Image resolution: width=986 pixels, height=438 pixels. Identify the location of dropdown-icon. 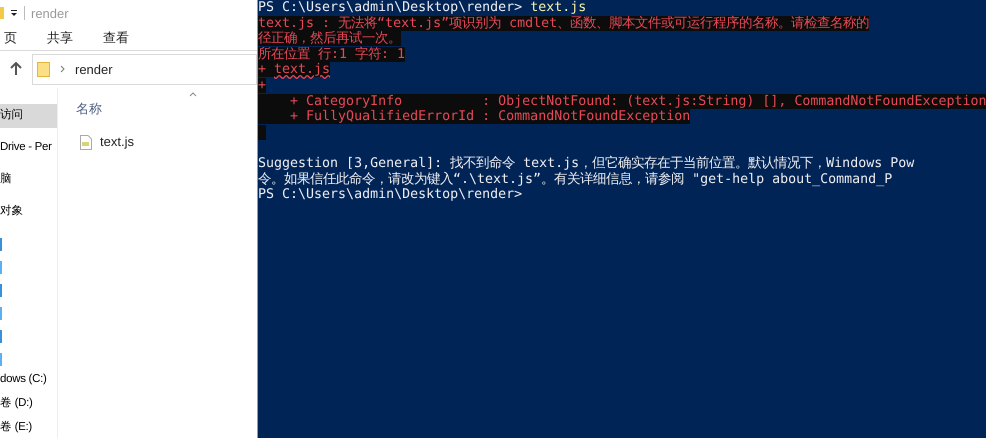
(14, 13).